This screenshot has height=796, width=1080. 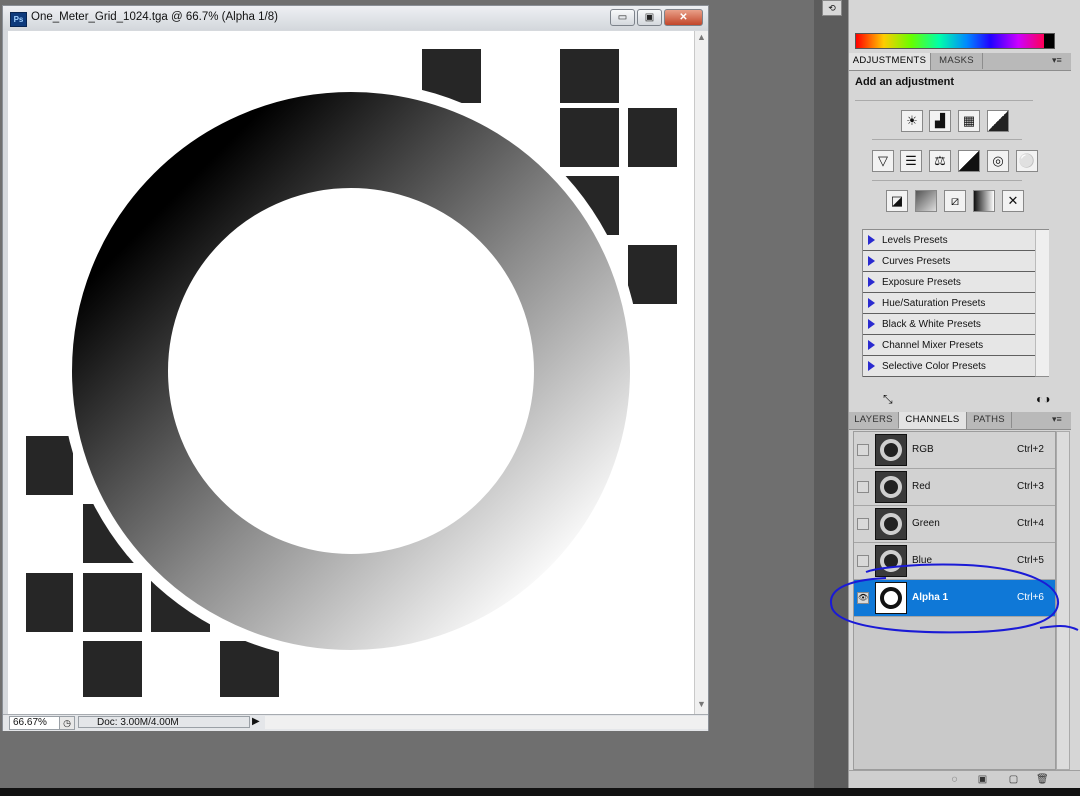 What do you see at coordinates (874, 420) in the screenshot?
I see `tab-layers: LAYERS` at bounding box center [874, 420].